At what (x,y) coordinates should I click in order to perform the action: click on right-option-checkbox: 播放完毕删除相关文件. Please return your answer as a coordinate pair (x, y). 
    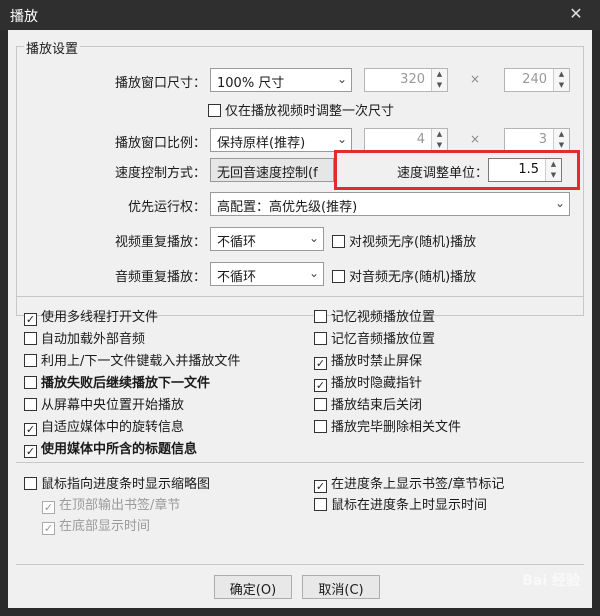
    Looking at the image, I should click on (388, 425).